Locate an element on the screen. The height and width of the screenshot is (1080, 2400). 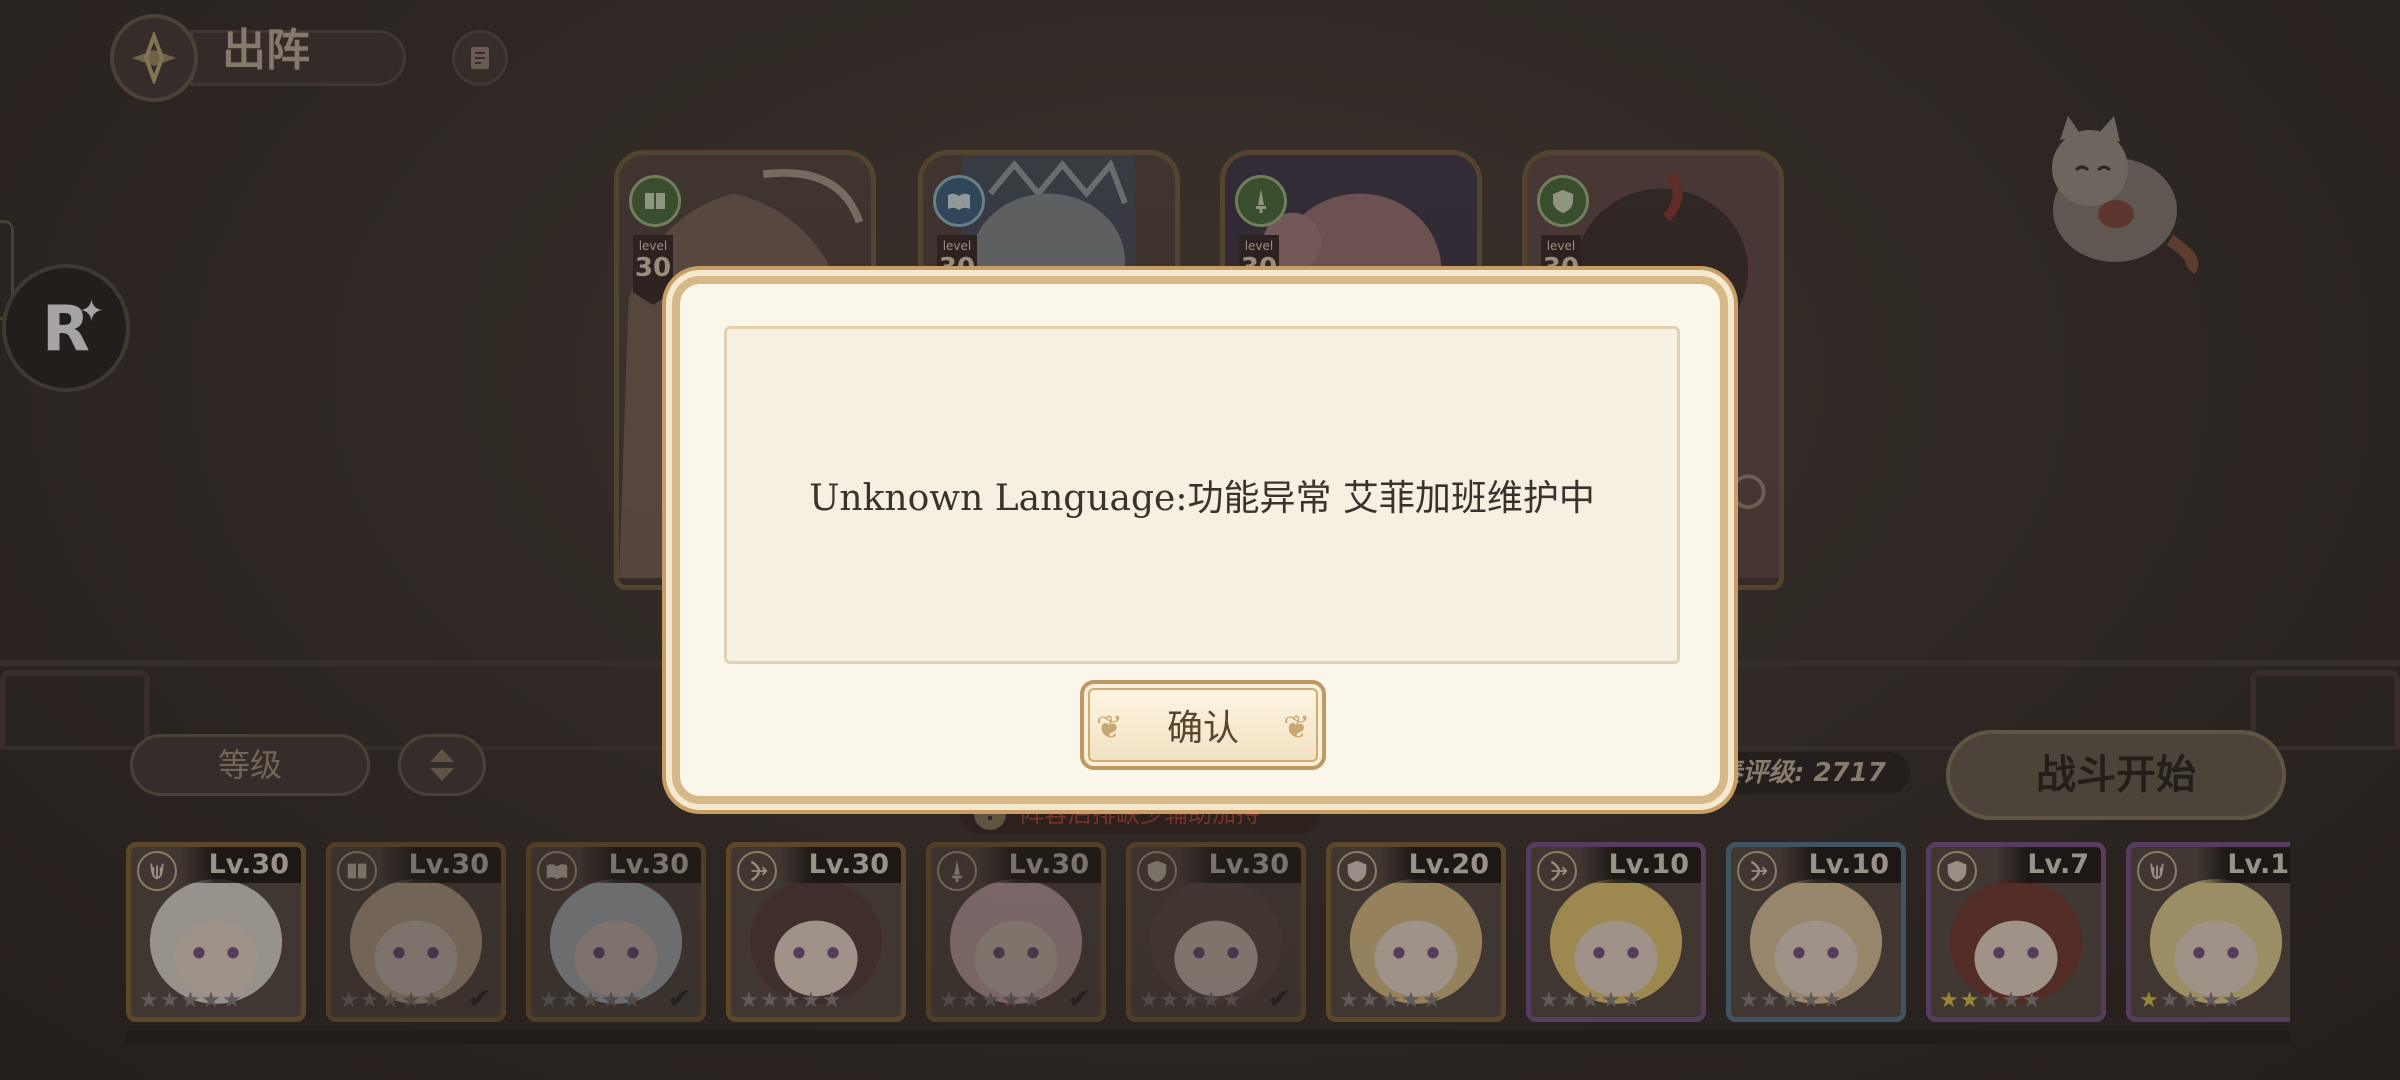
confirm-button-label: 确认 is located at coordinates (1202, 728).